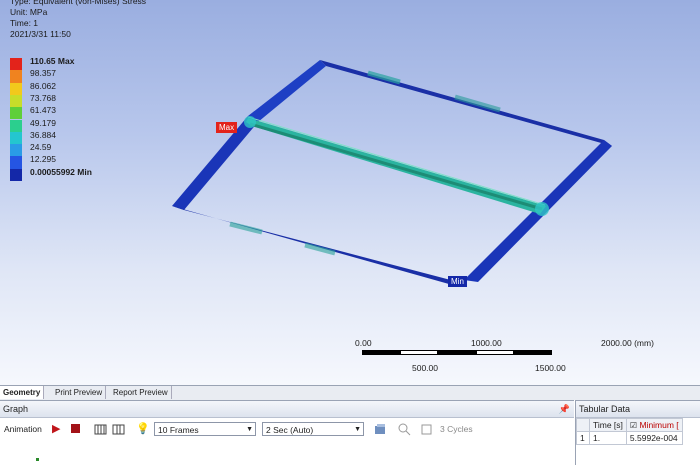 Image resolution: width=700 pixels, height=465 pixels. I want to click on table-header-cell-minimum: ☑ Minimum [, so click(654, 425).